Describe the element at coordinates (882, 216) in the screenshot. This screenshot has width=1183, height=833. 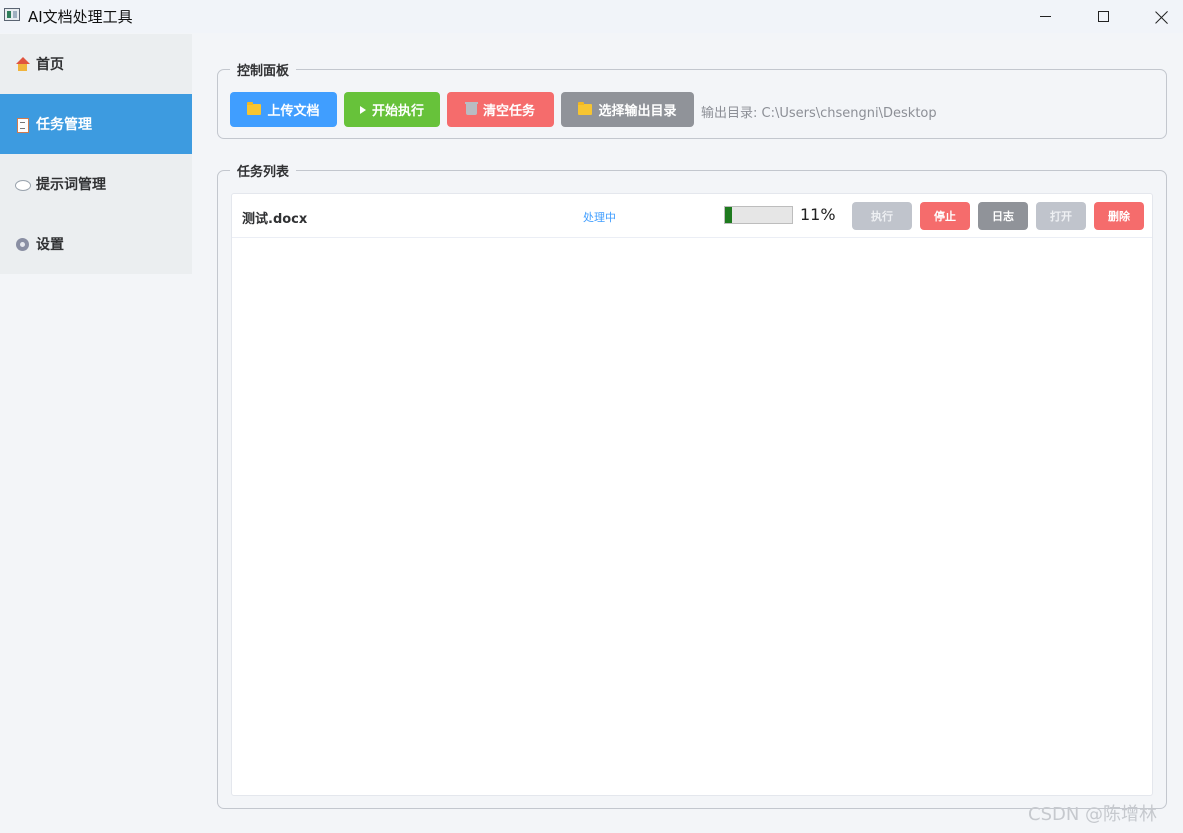
I see `task-execute-button: 执行` at that location.